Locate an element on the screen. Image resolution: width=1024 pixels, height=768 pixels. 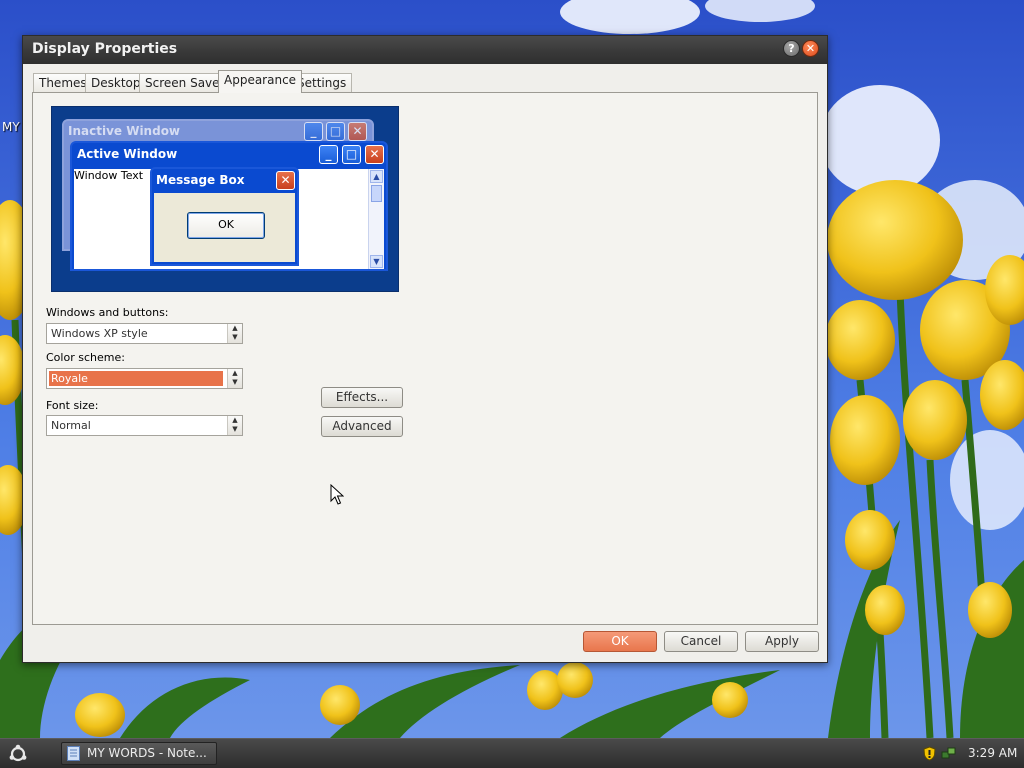
font-size-select: Normal ▲ ▼ is located at coordinates (144, 425).